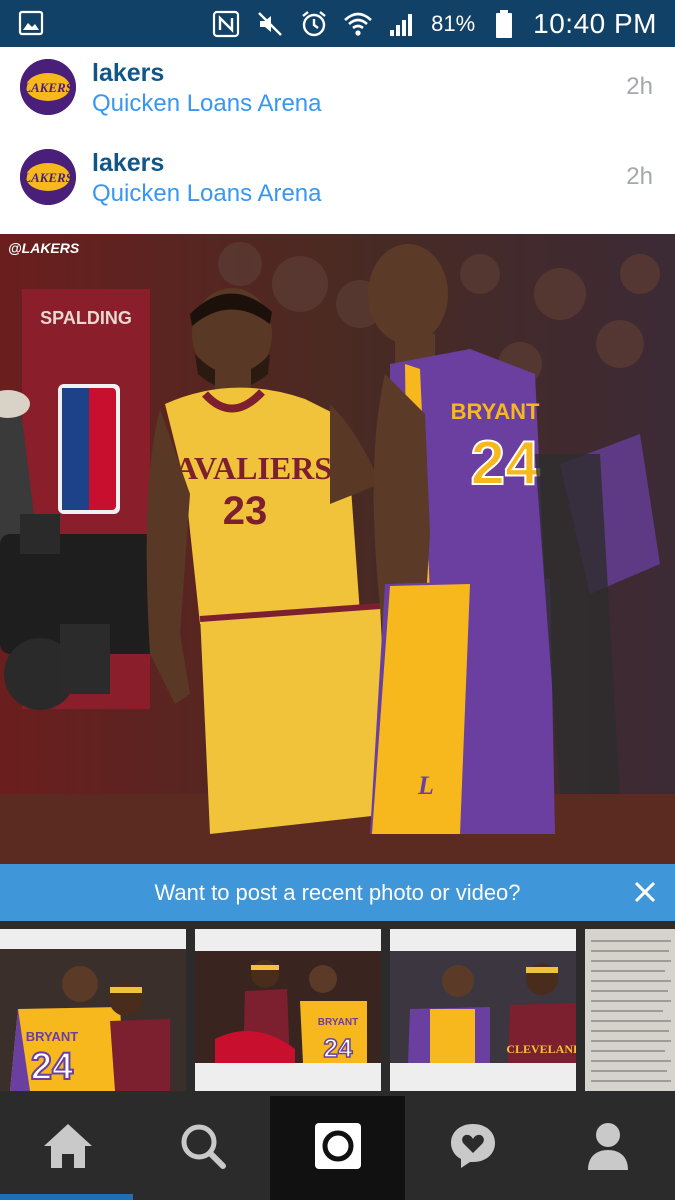  I want to click on nav-profile, so click(607, 1148).